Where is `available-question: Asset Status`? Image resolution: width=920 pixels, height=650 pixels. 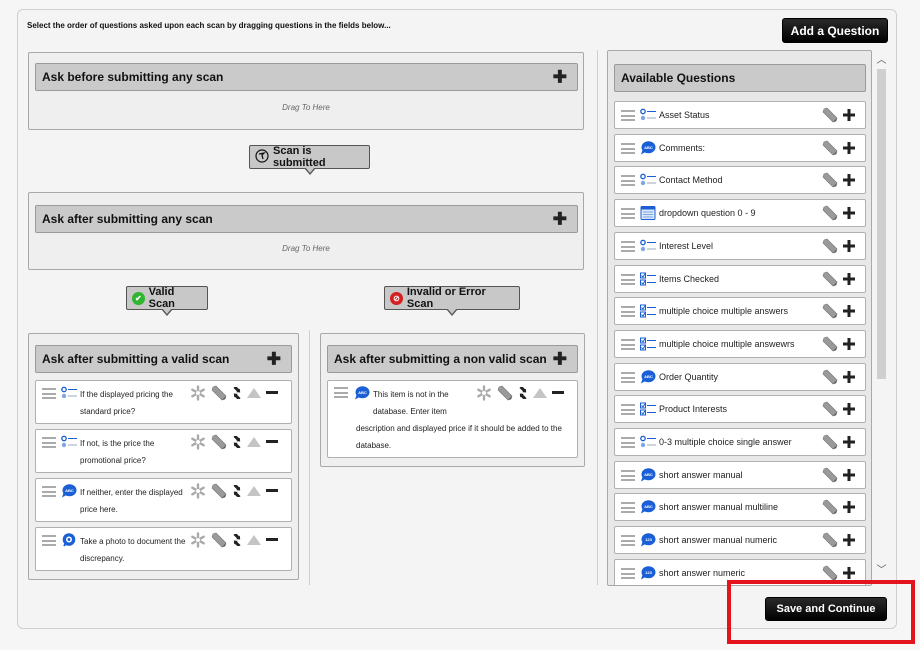
available-question: Asset Status is located at coordinates (740, 115).